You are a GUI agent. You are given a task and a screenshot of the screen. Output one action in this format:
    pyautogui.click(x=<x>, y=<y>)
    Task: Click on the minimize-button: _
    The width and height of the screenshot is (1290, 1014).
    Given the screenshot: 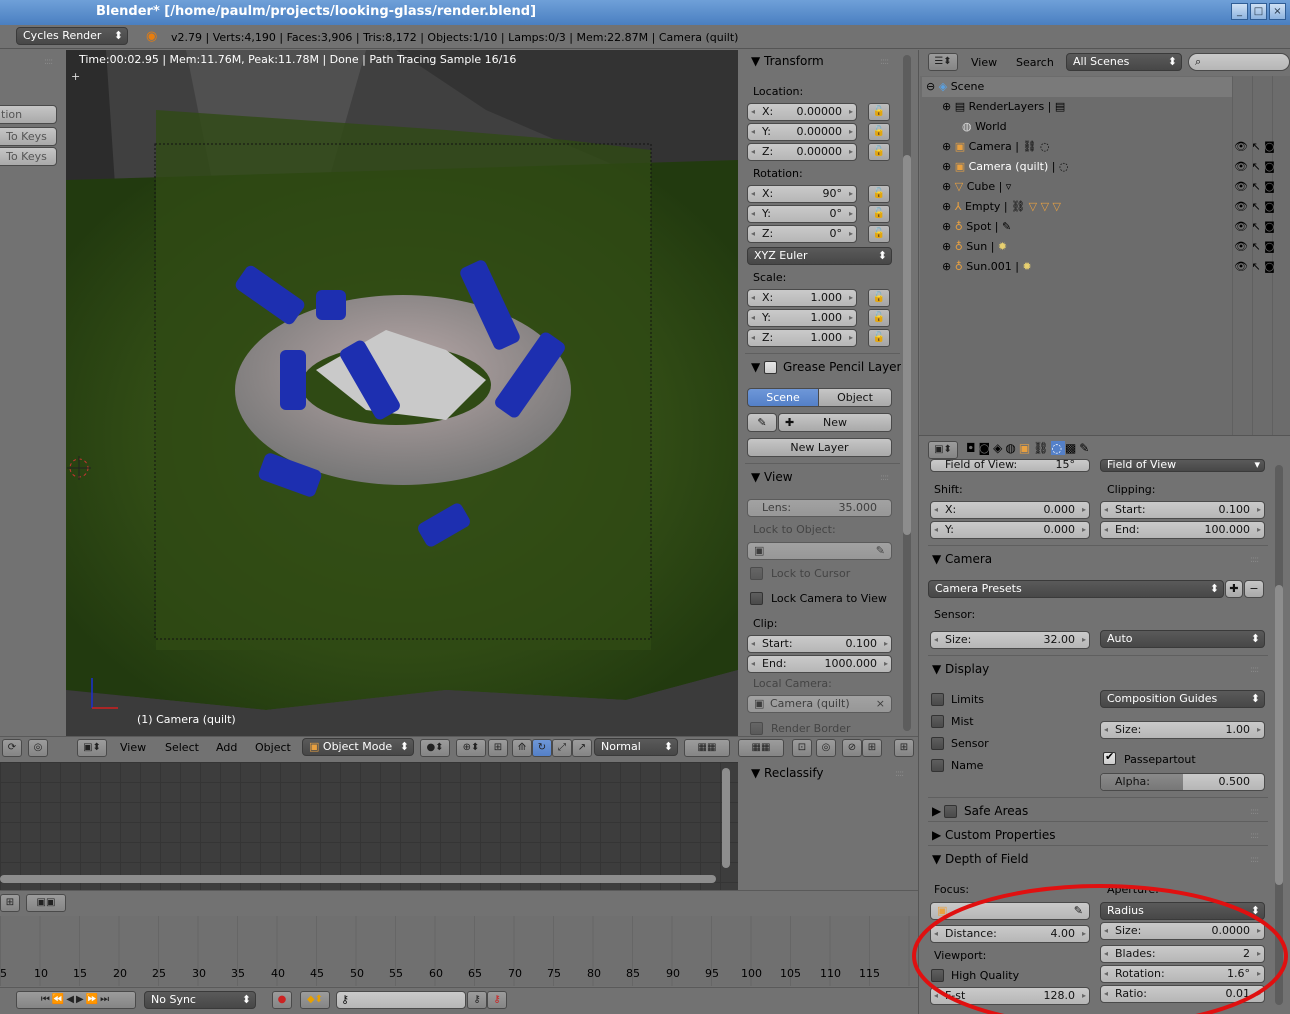 What is the action you would take?
    pyautogui.click(x=1239, y=11)
    